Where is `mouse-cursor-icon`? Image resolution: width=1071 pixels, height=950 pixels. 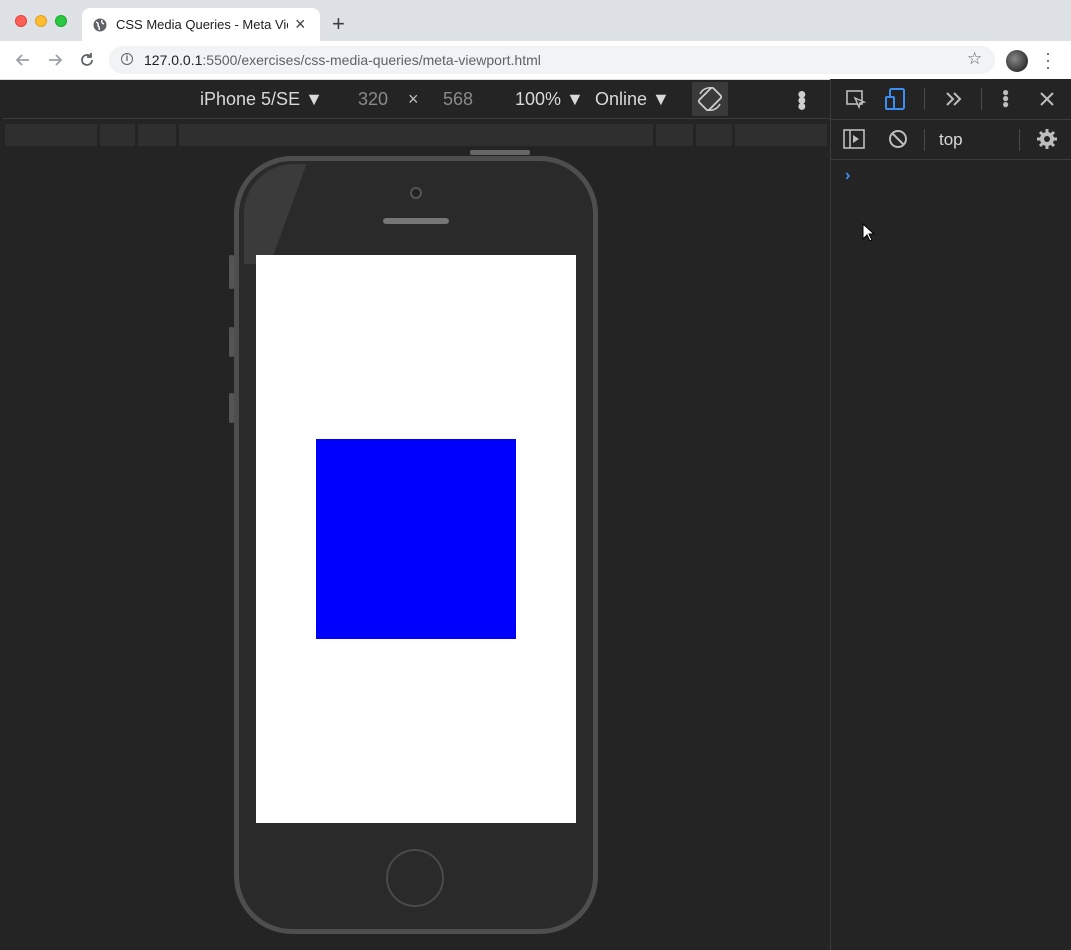
mouse-cursor-icon is located at coordinates (869, 232).